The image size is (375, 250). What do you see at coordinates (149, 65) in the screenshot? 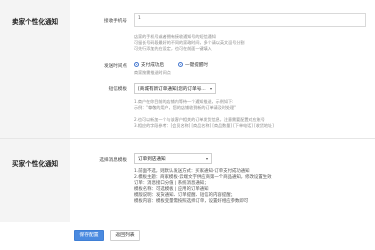
I see `radio-after-payment: 支付成功后` at bounding box center [149, 65].